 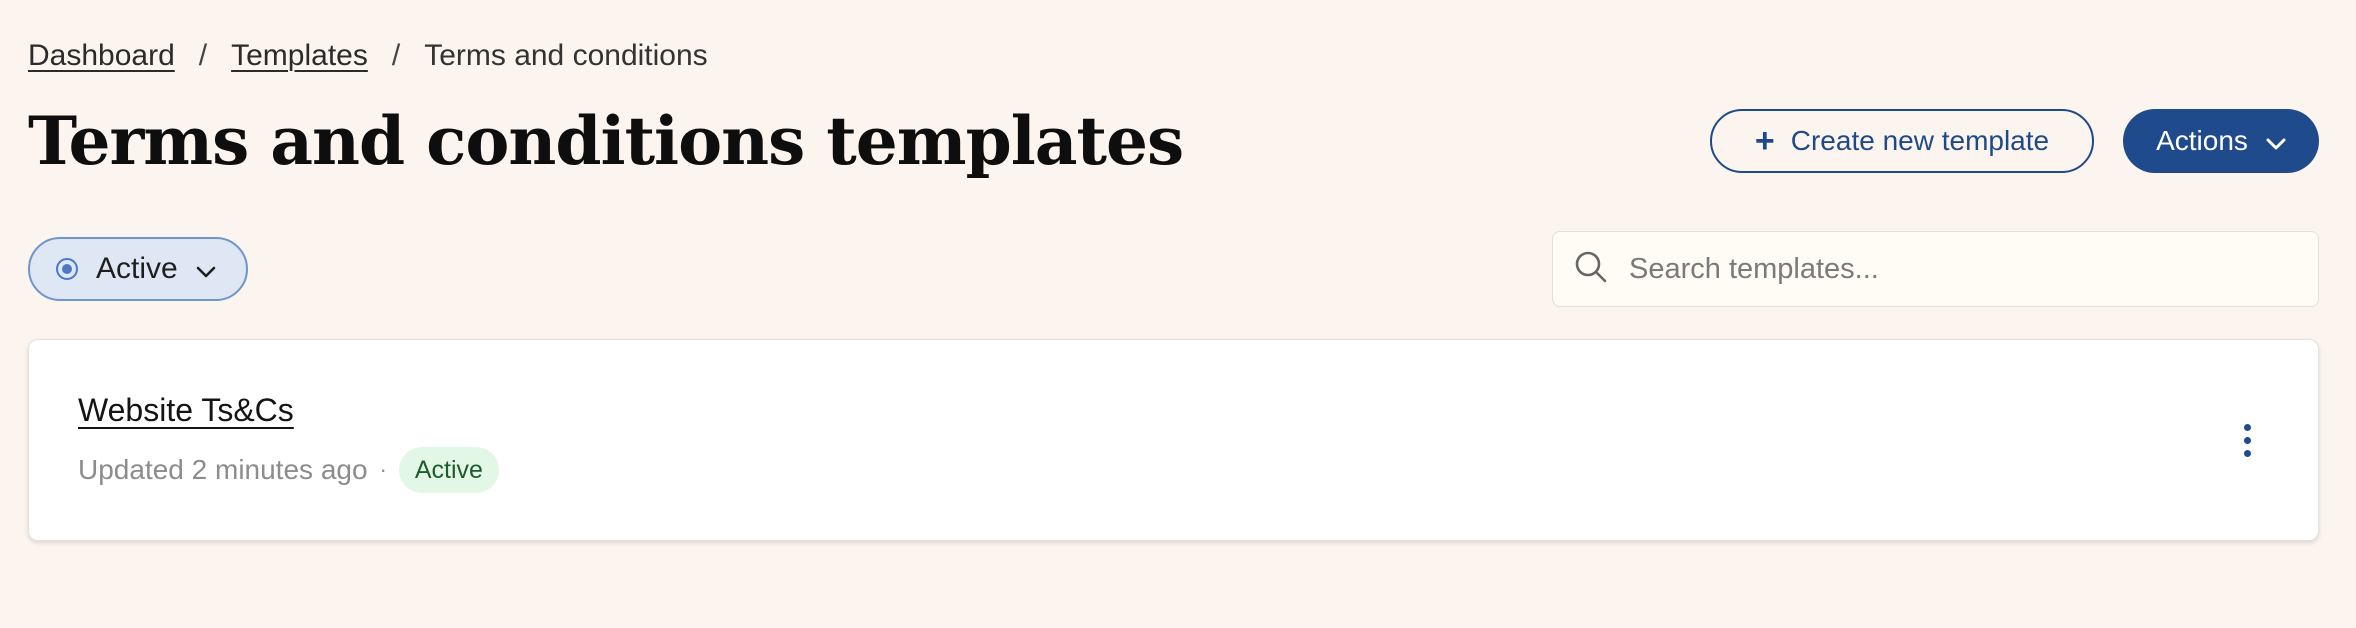 What do you see at coordinates (566, 55) in the screenshot?
I see `breadcrumb-current: Terms and conditions` at bounding box center [566, 55].